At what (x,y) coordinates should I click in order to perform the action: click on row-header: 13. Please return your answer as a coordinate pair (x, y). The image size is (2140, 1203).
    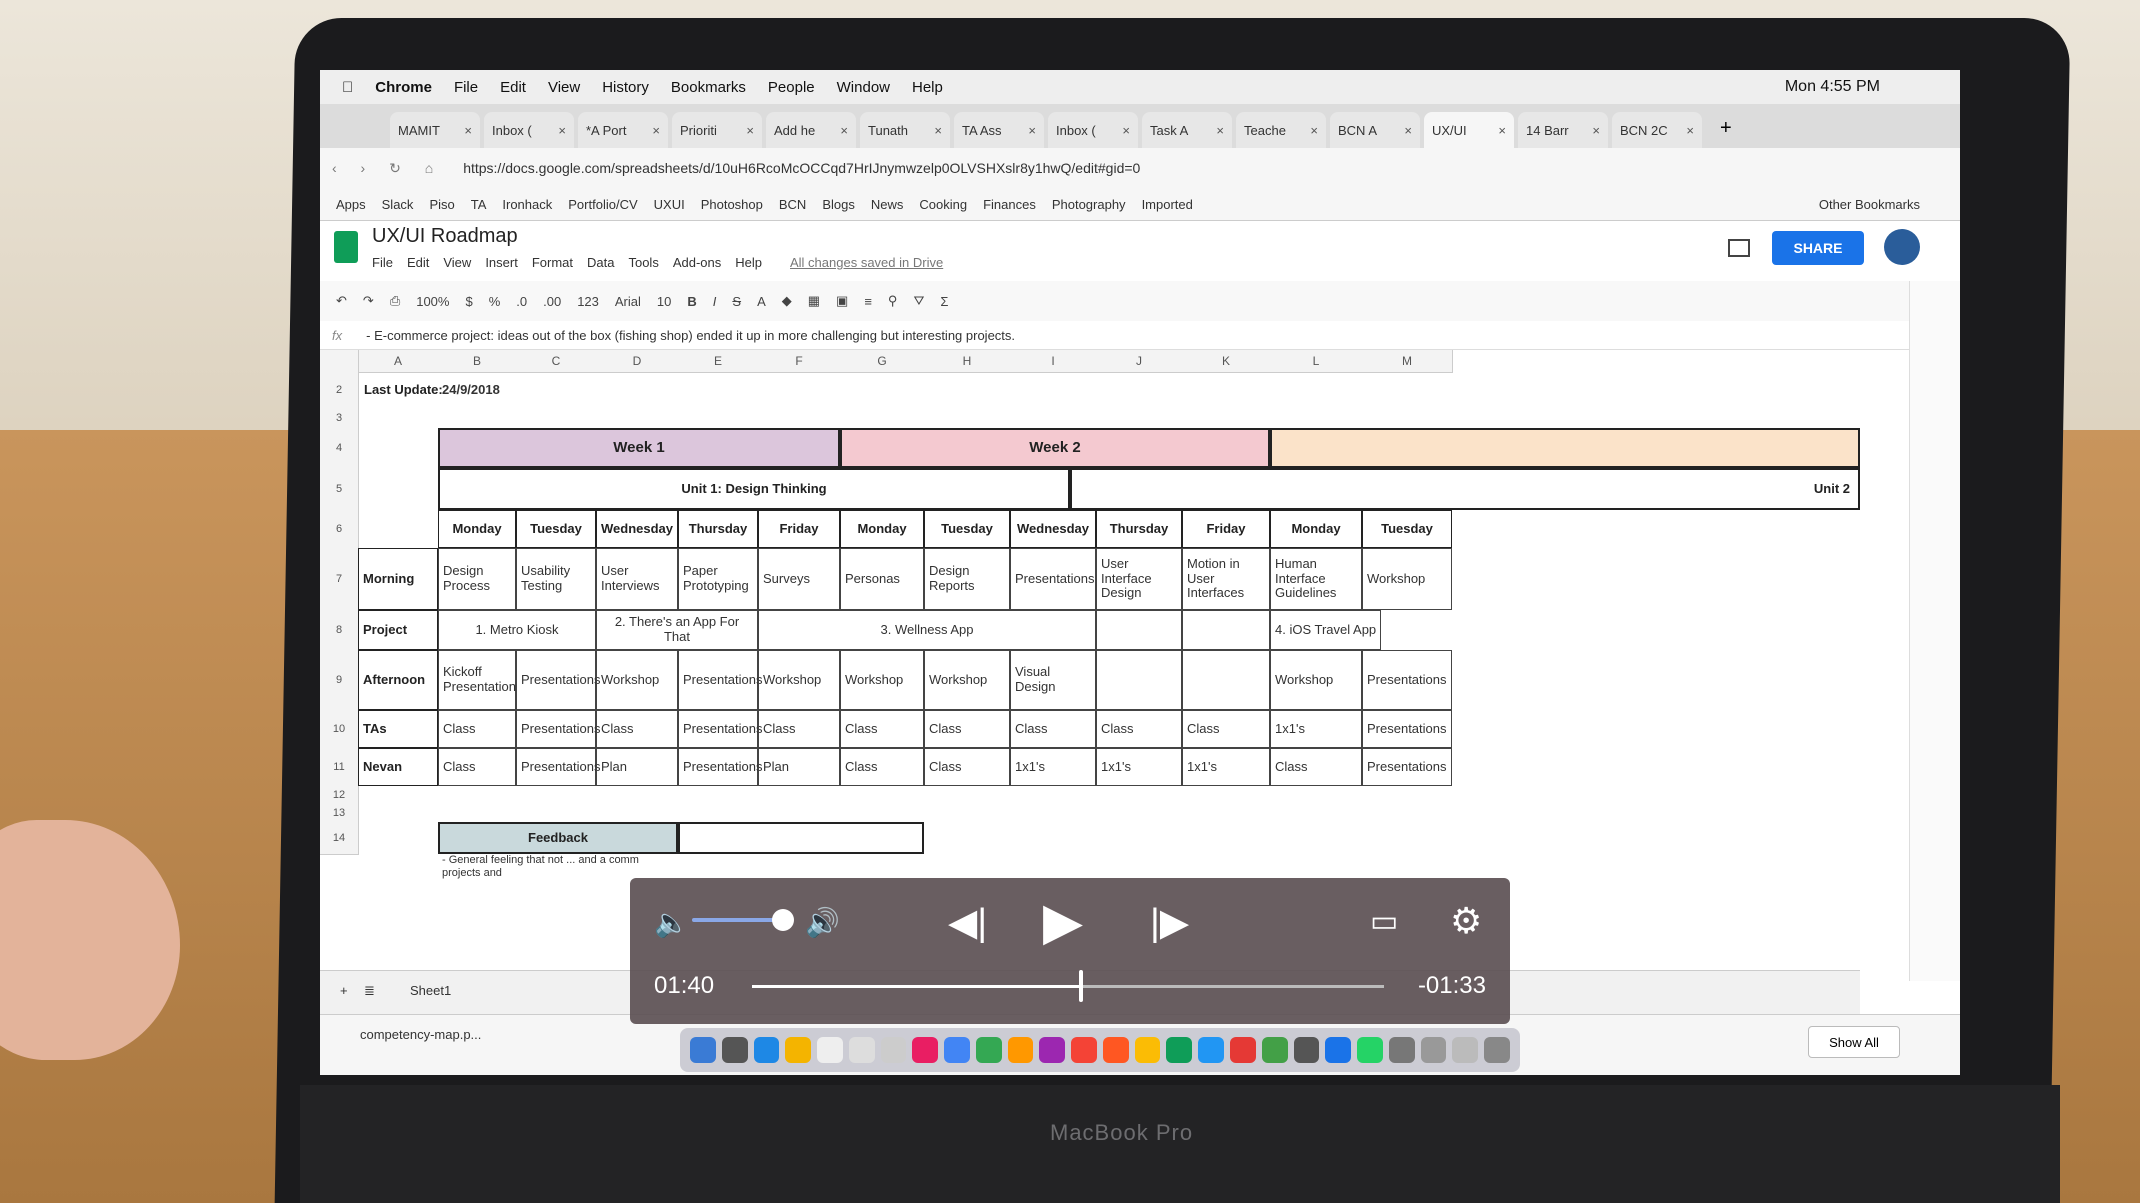
    Looking at the image, I should click on (339, 813).